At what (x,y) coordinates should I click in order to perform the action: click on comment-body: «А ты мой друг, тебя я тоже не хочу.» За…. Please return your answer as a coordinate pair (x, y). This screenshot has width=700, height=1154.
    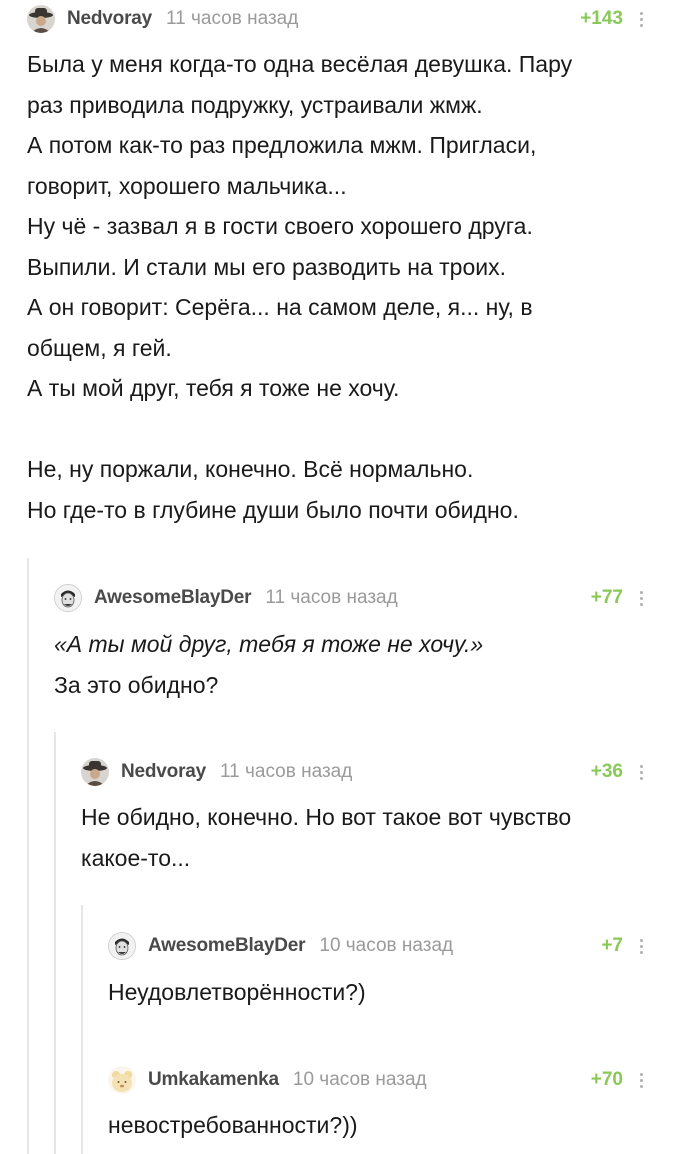
    Looking at the image, I should click on (364, 664).